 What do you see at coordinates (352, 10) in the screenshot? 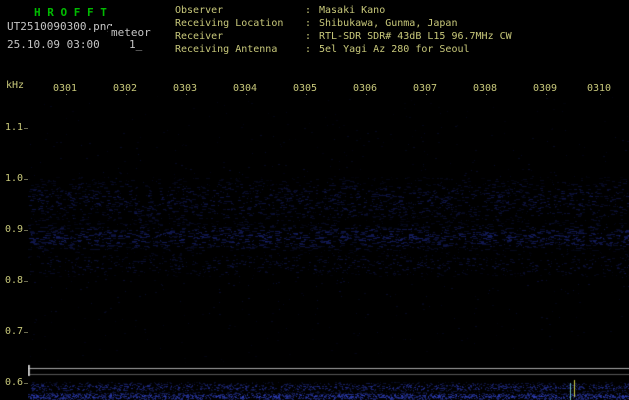
I see `info-value: Masaki Kano` at bounding box center [352, 10].